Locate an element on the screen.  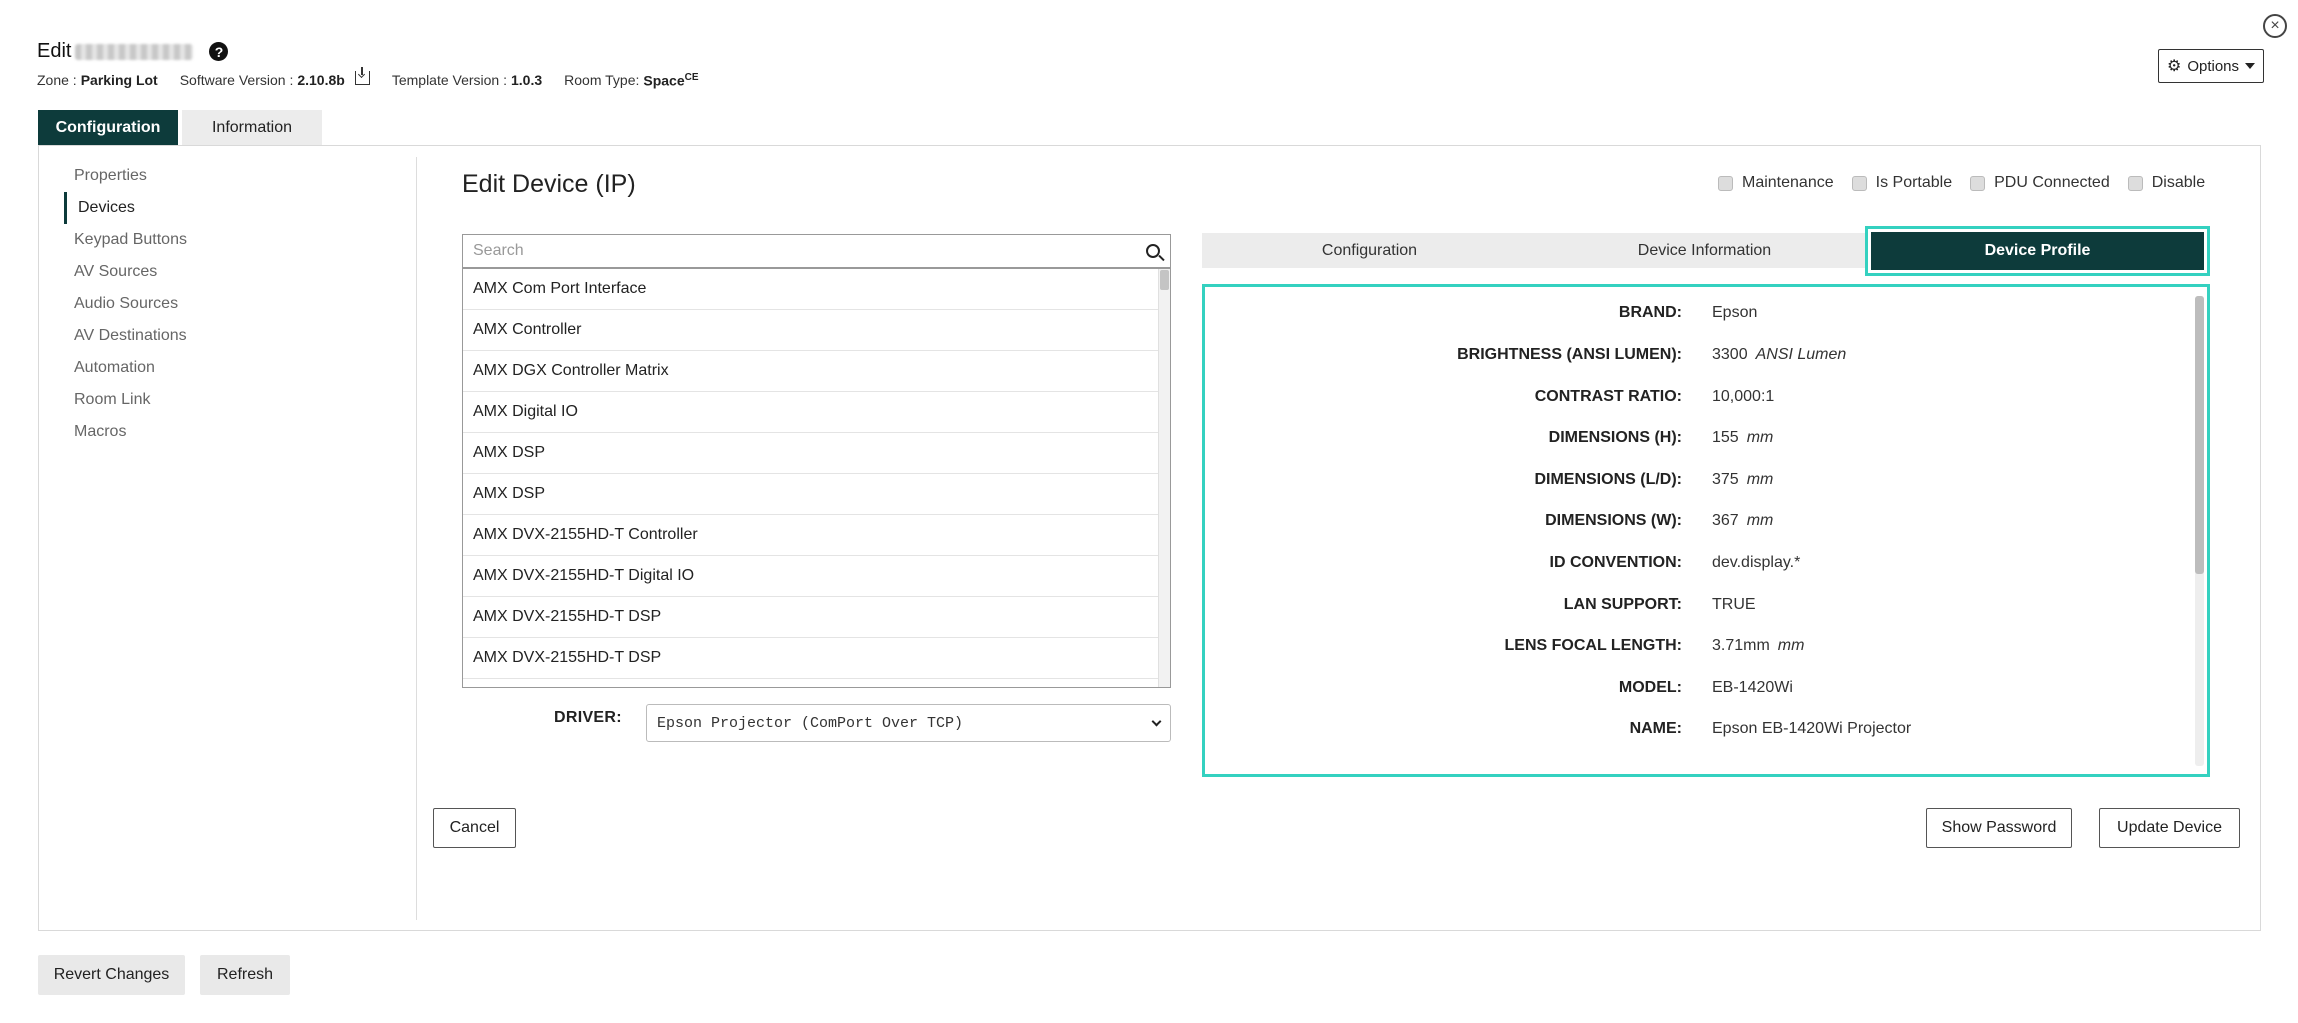
caret-down-icon is located at coordinates (2250, 66).